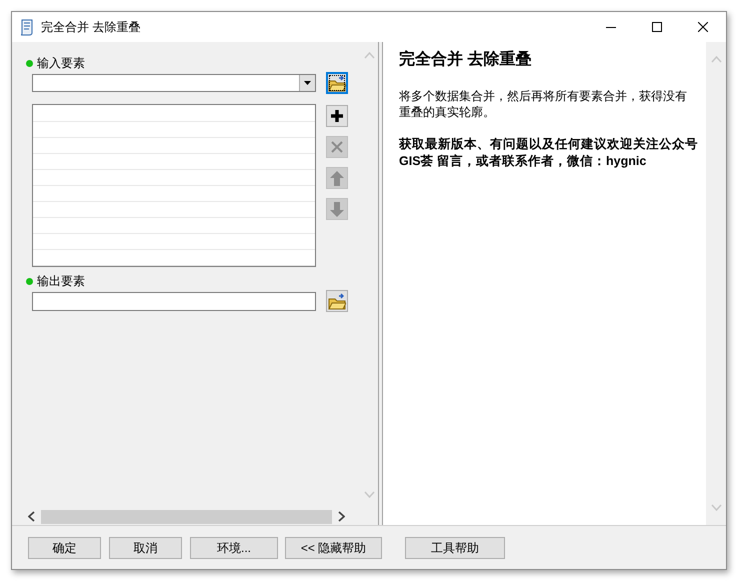 The image size is (738, 581). Describe the element at coordinates (174, 301) in the screenshot. I see `output-field` at that location.